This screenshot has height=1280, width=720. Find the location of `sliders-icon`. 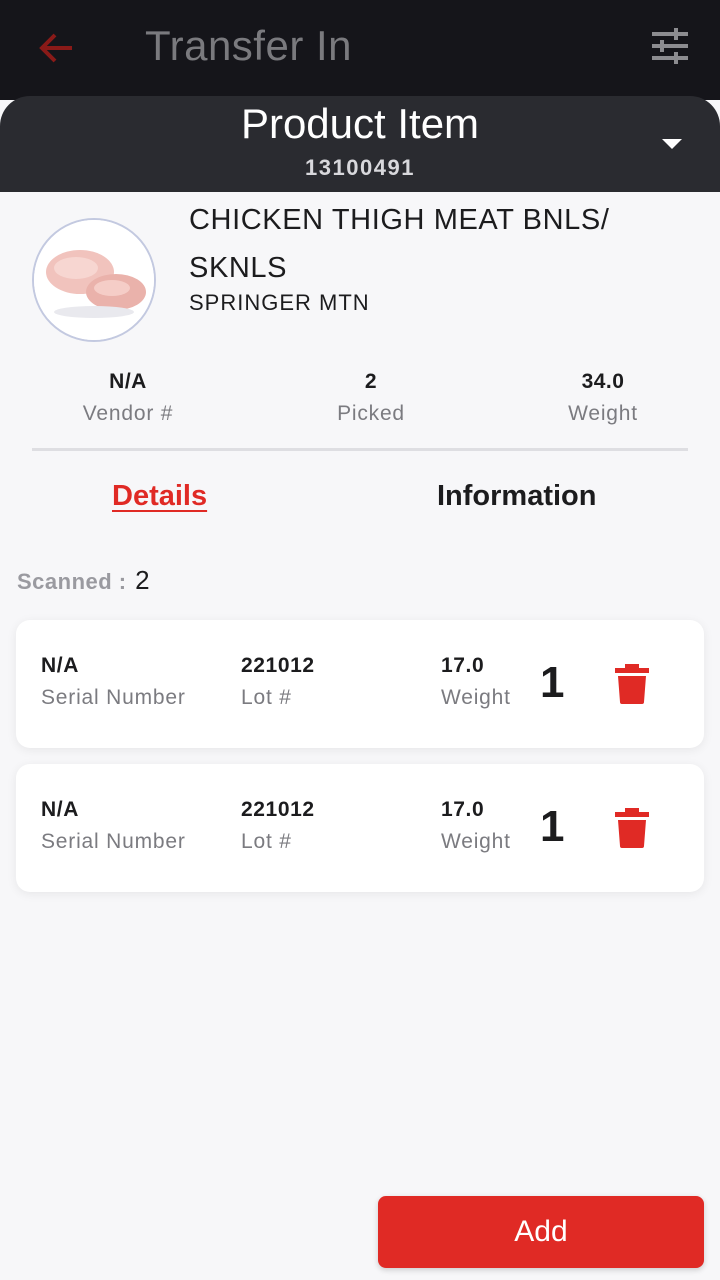

sliders-icon is located at coordinates (670, 46).